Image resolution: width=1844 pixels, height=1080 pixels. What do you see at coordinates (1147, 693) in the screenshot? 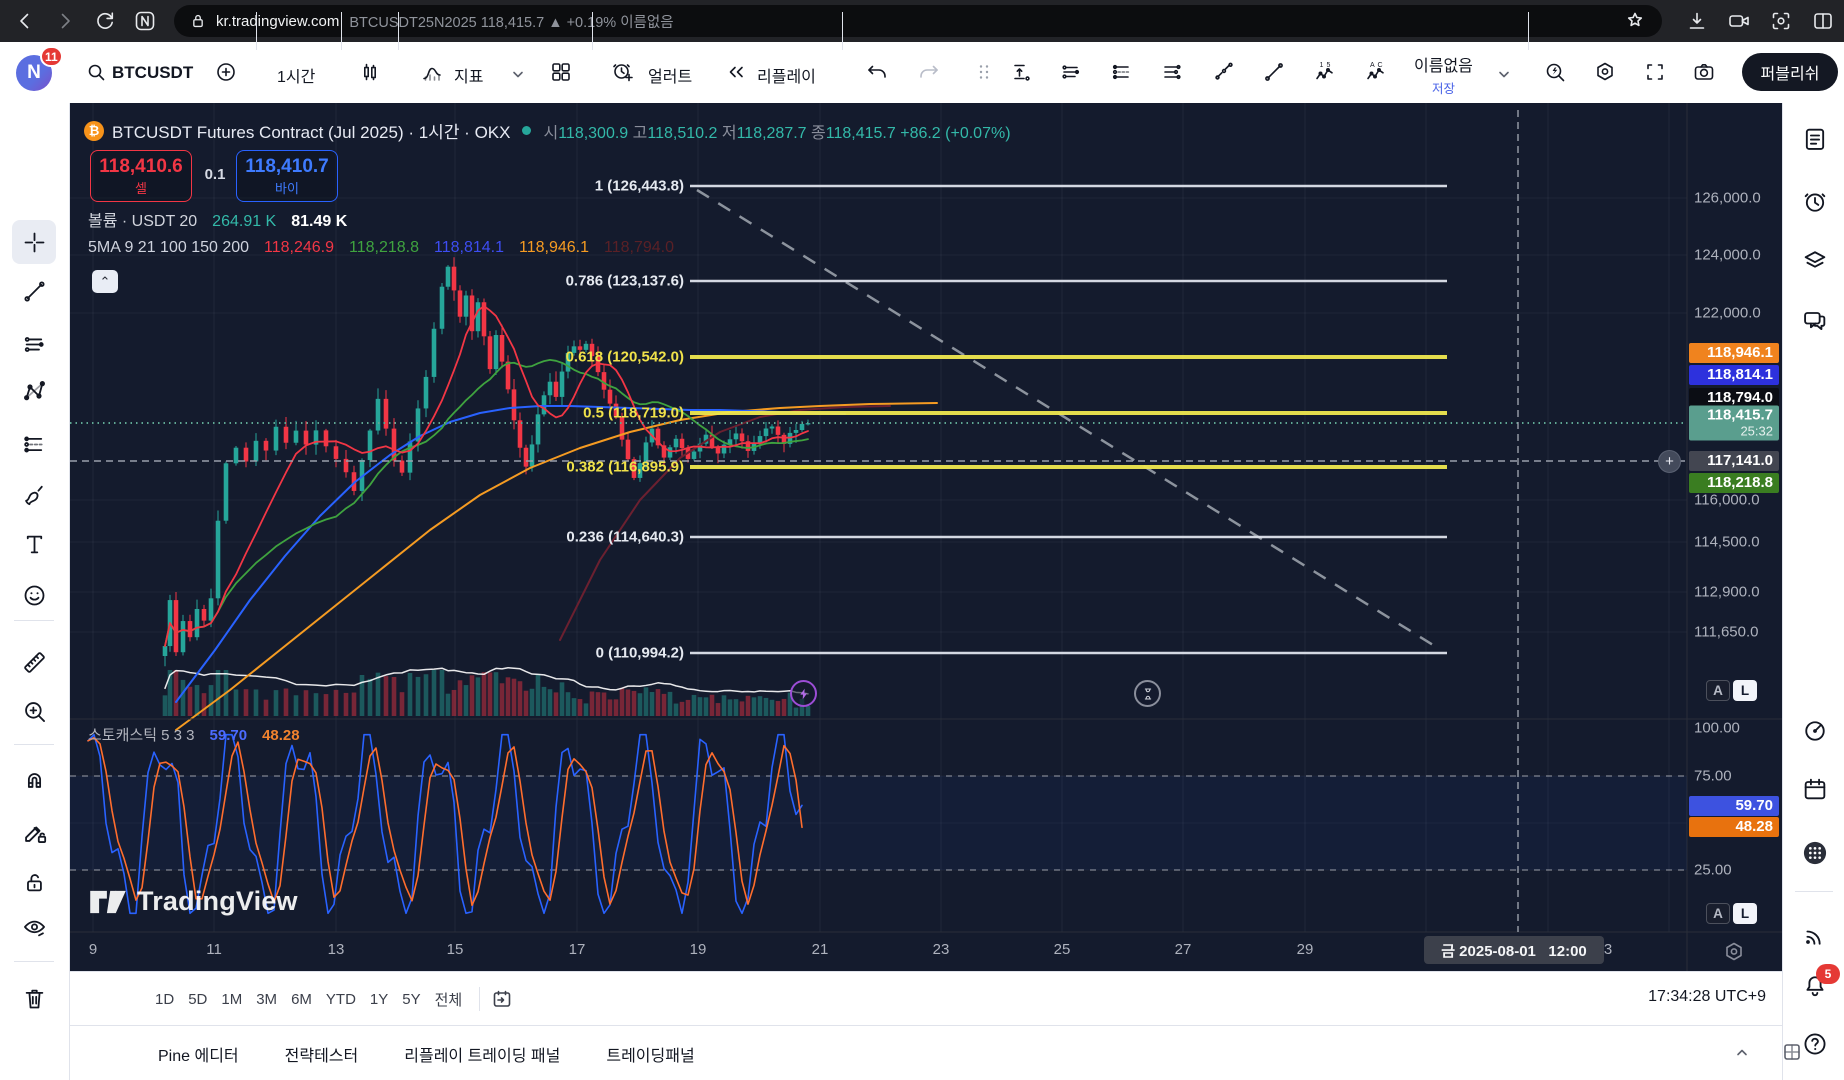
I see `hourglass-icon` at bounding box center [1147, 693].